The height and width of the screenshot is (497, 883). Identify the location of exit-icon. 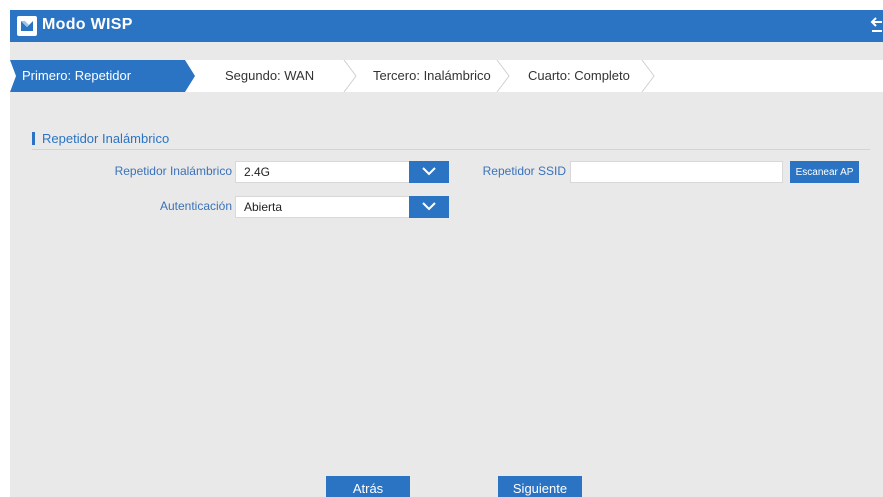
(876, 26).